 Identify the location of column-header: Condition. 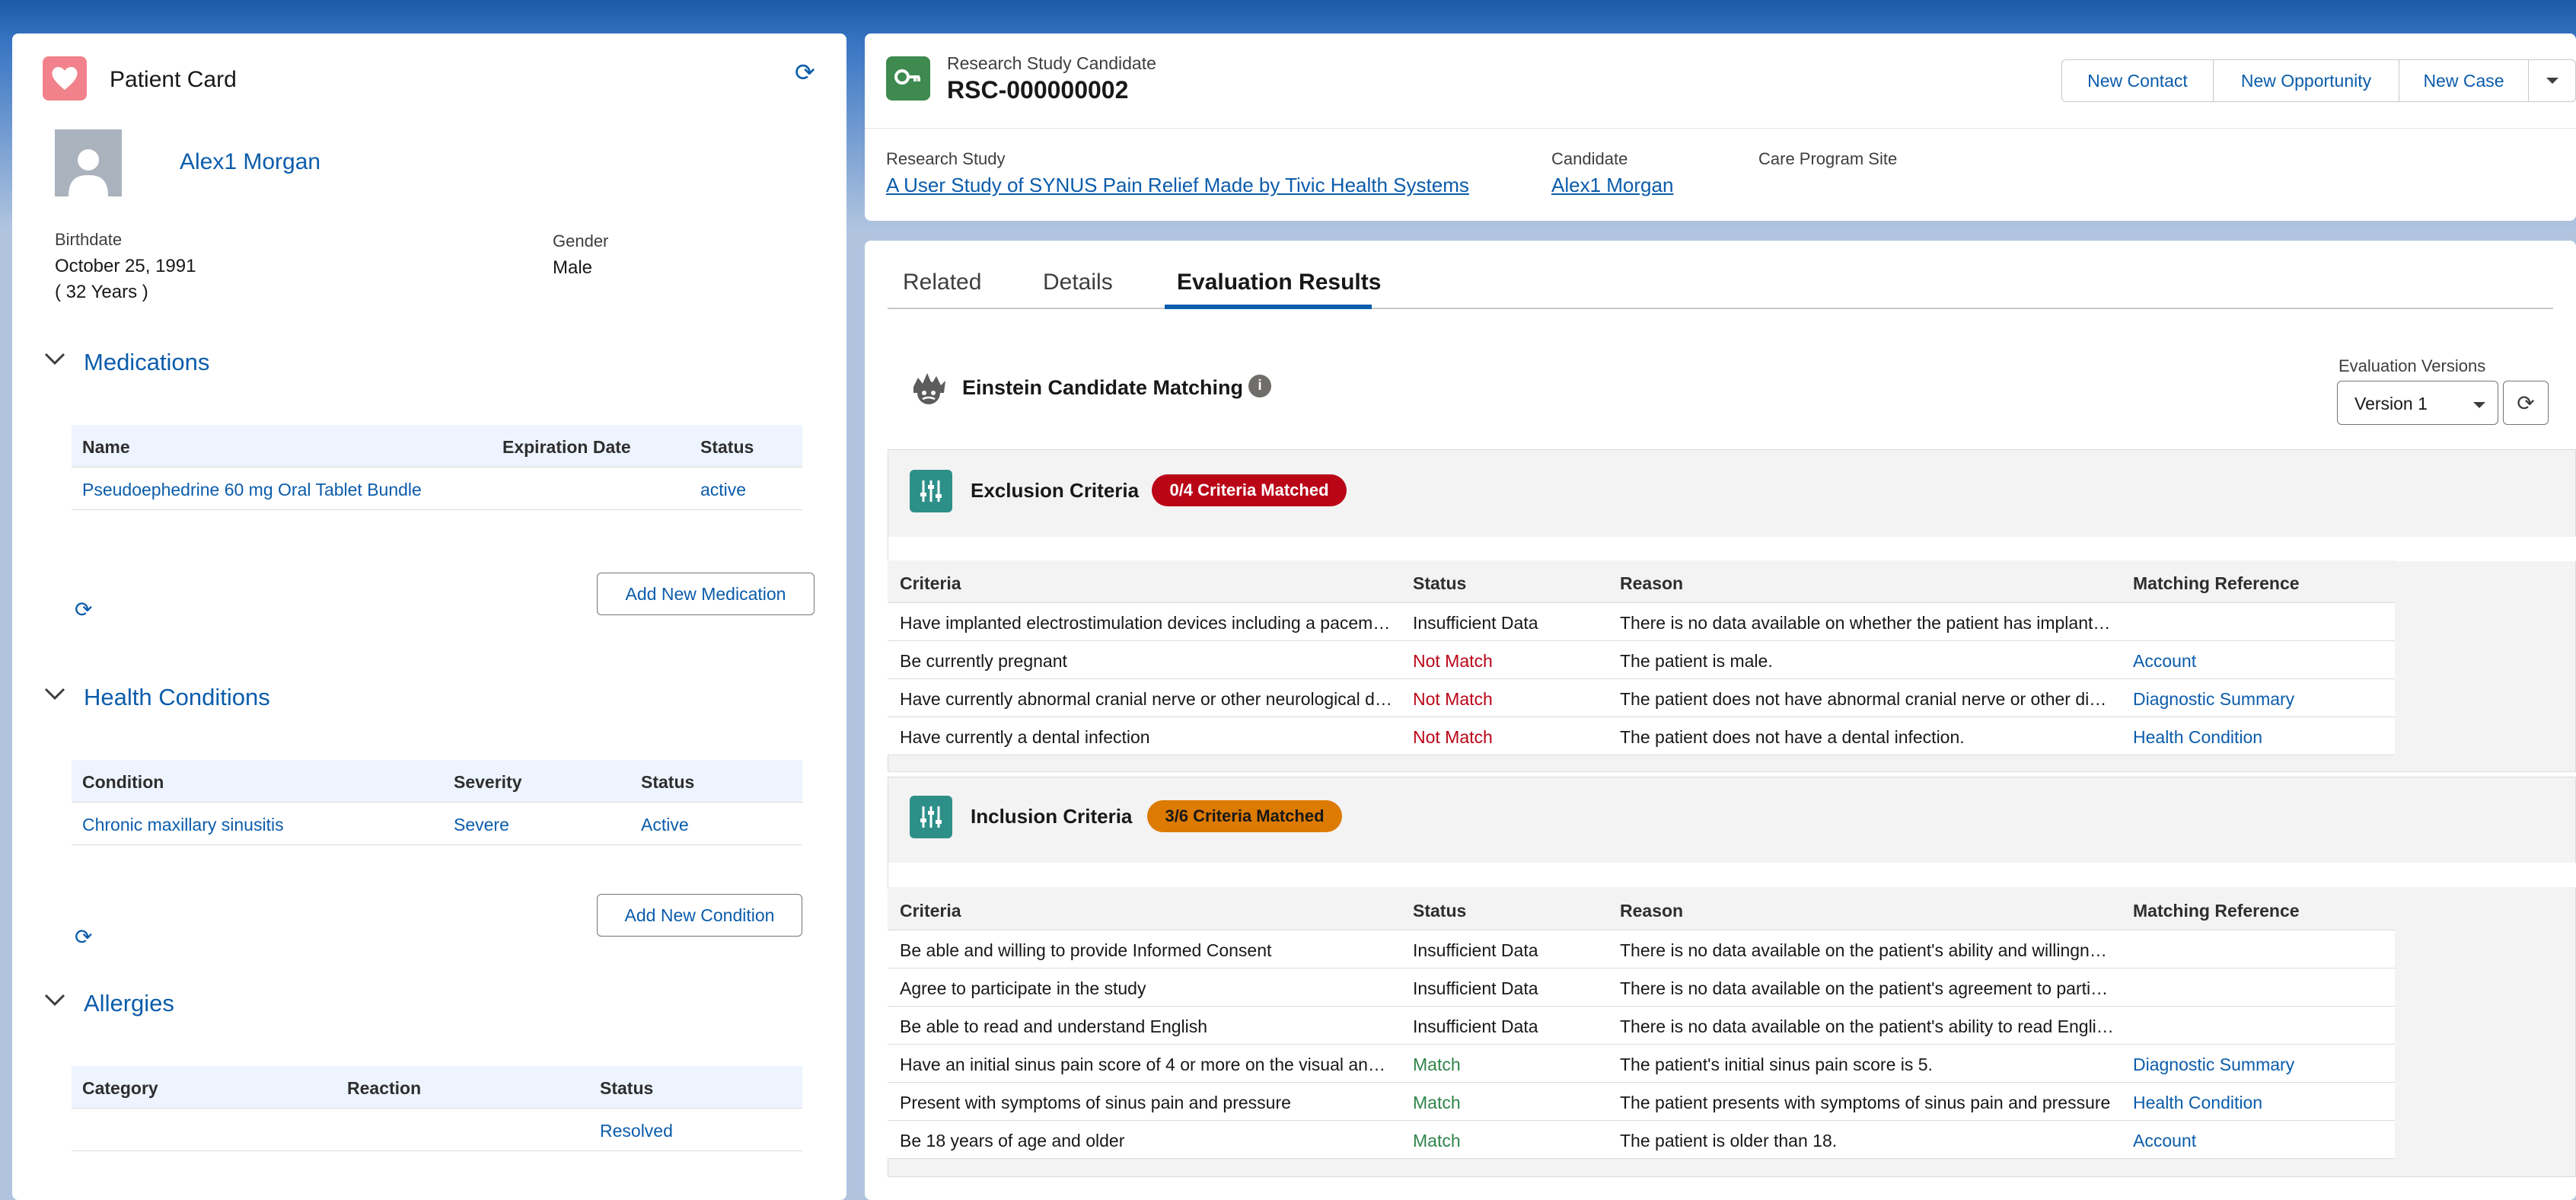
(123, 782).